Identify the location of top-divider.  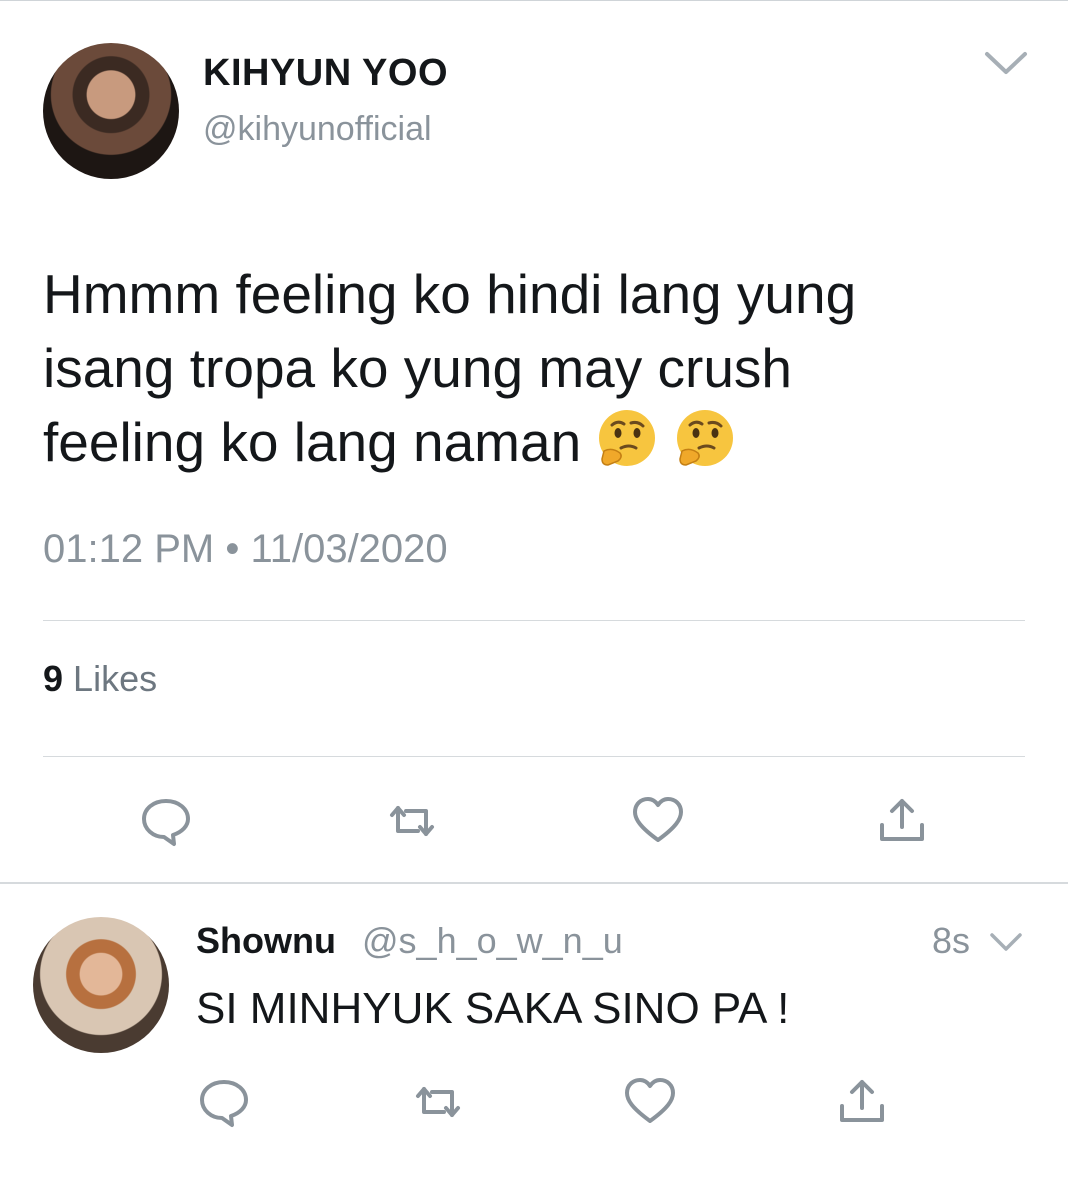
(534, 0).